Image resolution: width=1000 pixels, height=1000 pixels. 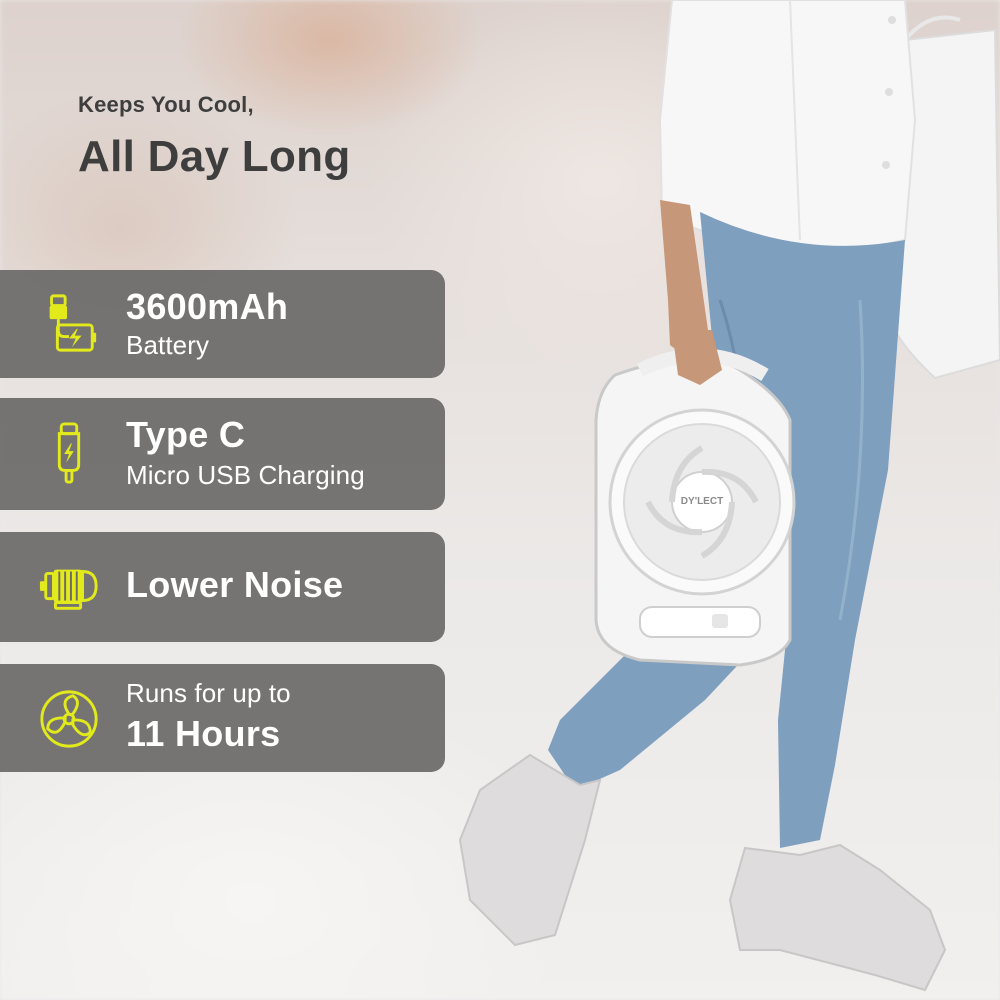 I want to click on runtime-prefix: Runs for up to, so click(x=208, y=693).